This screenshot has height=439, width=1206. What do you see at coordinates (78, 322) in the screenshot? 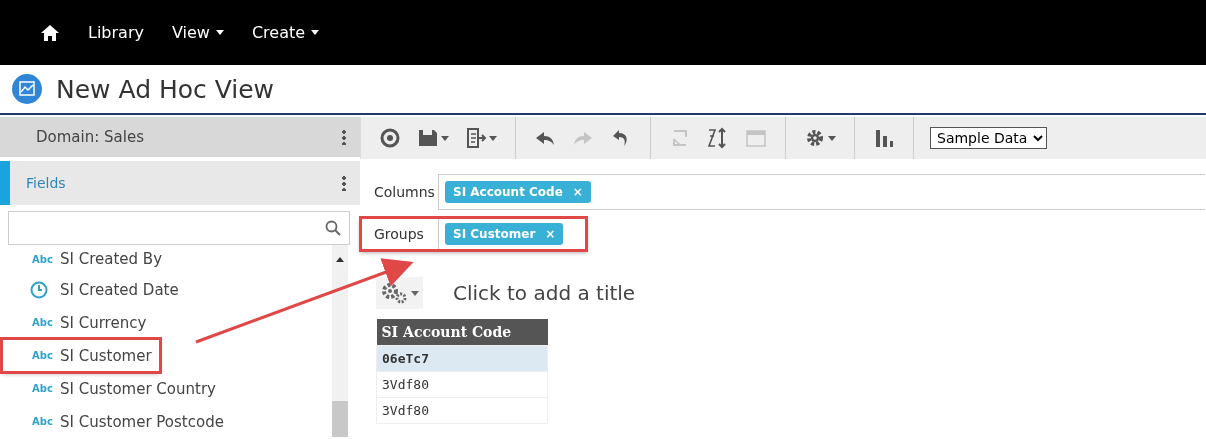
I see `field-item: Abc SI Currency` at bounding box center [78, 322].